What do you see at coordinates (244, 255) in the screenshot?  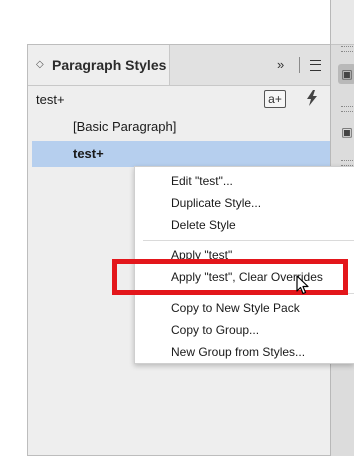 I see `menu-item-apply-style: Apply "test"` at bounding box center [244, 255].